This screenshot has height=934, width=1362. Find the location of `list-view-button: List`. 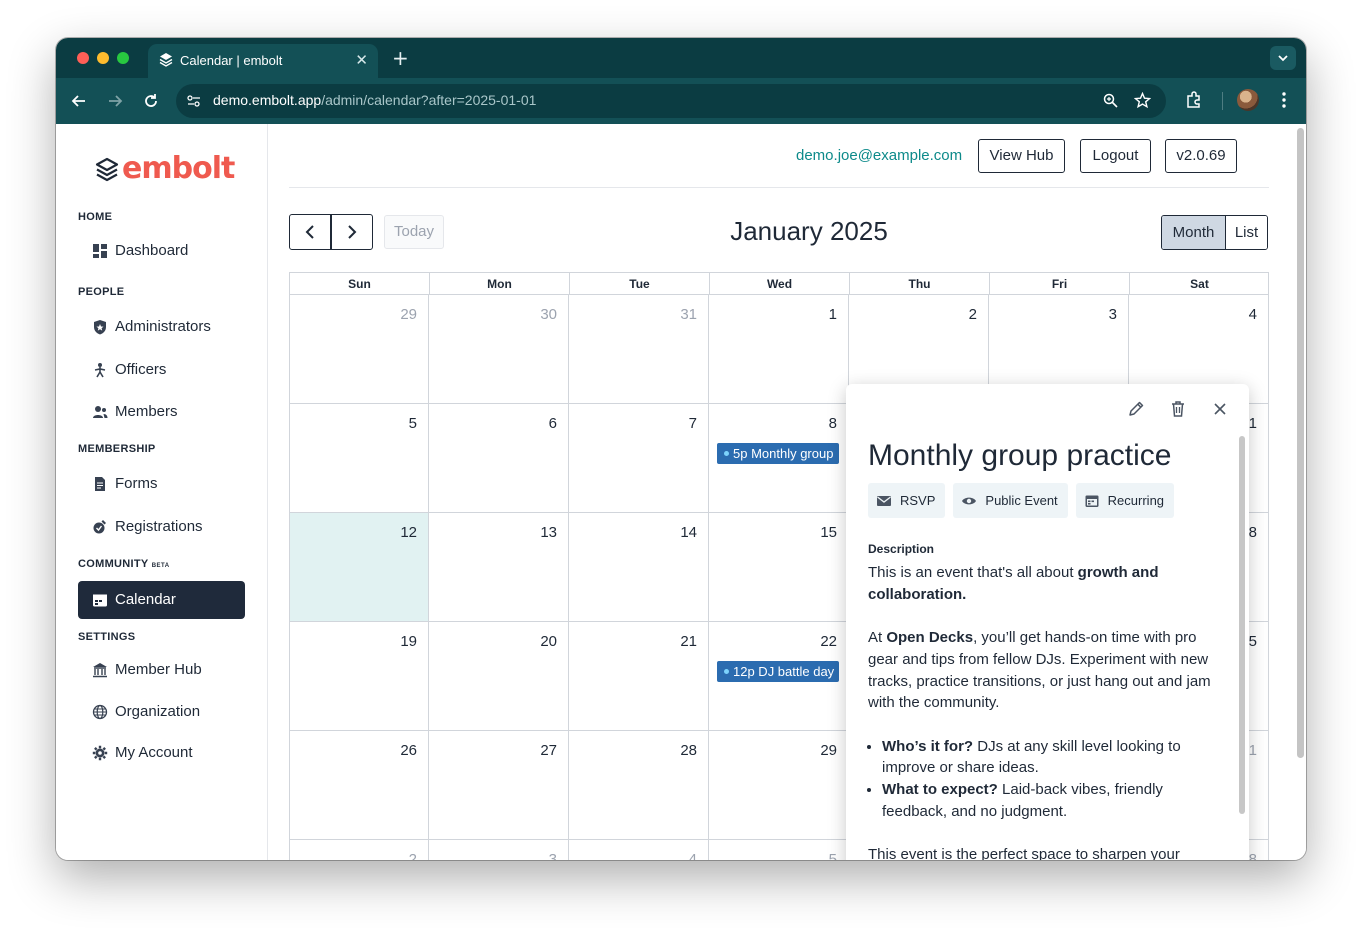

list-view-button: List is located at coordinates (1246, 232).